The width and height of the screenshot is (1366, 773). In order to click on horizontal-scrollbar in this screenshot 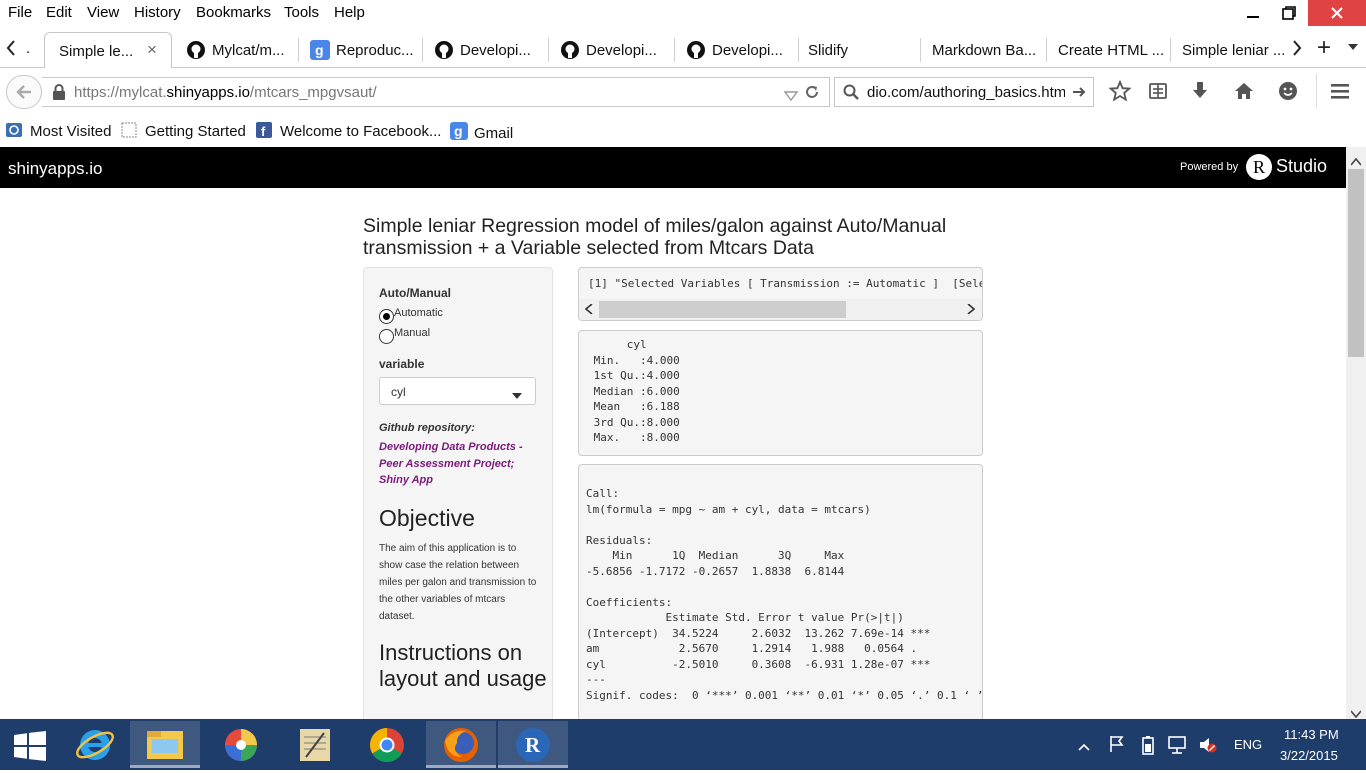, I will do `click(780, 309)`.